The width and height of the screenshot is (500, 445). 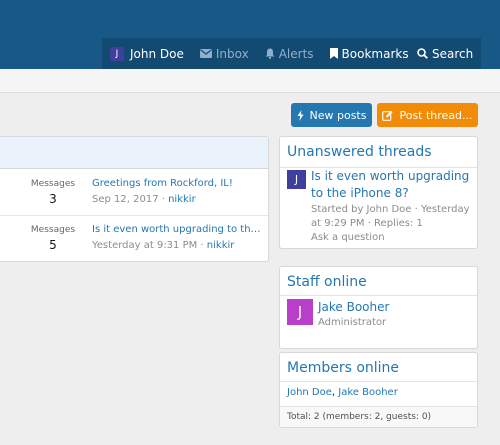 What do you see at coordinates (157, 53) in the screenshot?
I see `nav-user-name: John Doe` at bounding box center [157, 53].